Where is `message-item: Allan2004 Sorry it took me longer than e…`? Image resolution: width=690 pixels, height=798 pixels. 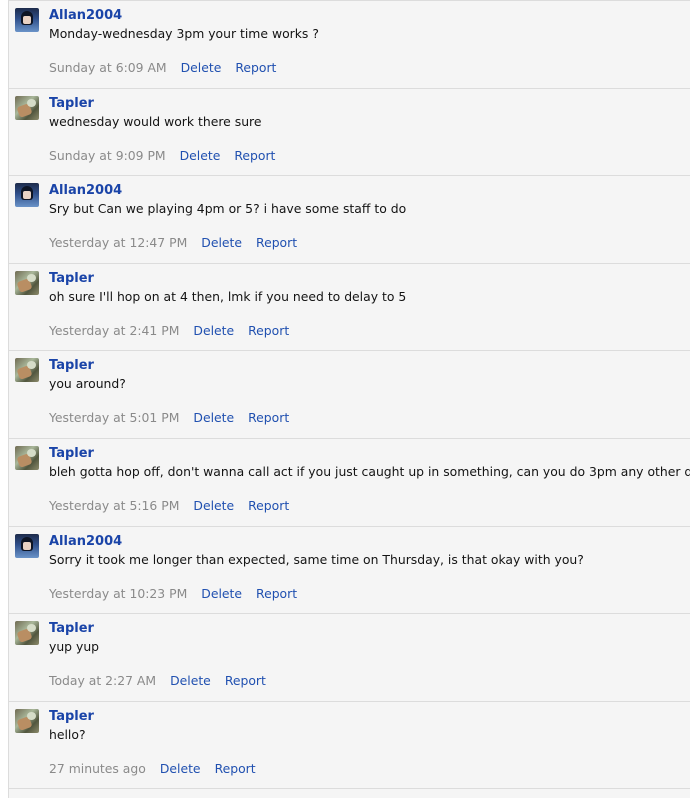 message-item: Allan2004 Sorry it took me longer than e… is located at coordinates (349, 571).